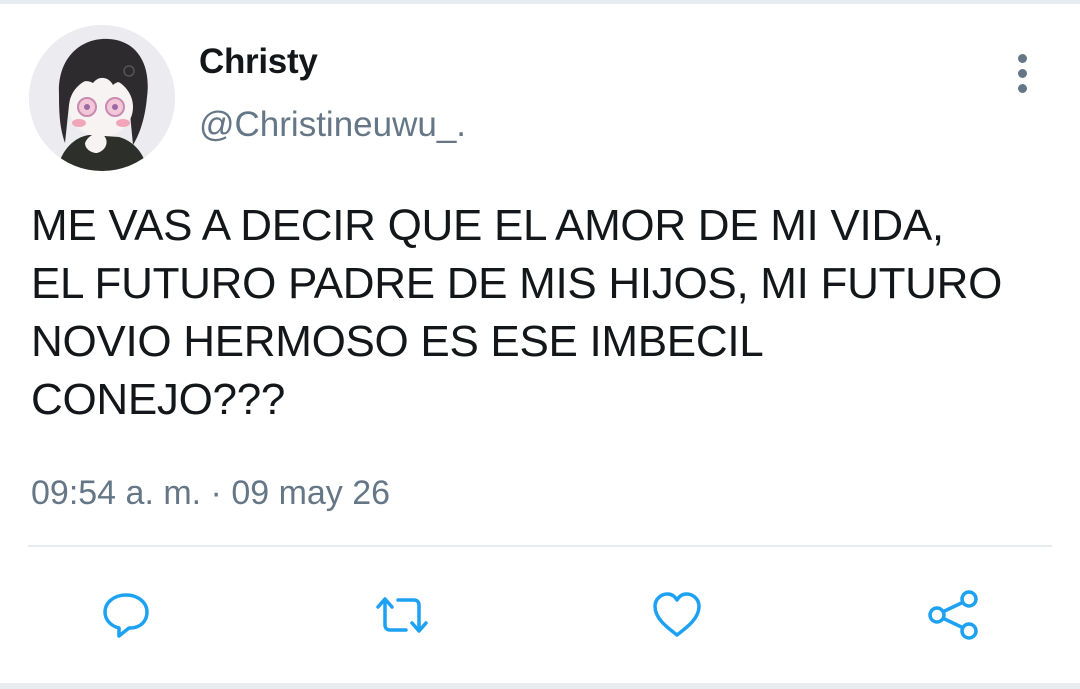 The height and width of the screenshot is (689, 1080). Describe the element at coordinates (540, 615) in the screenshot. I see `action-bar` at that location.